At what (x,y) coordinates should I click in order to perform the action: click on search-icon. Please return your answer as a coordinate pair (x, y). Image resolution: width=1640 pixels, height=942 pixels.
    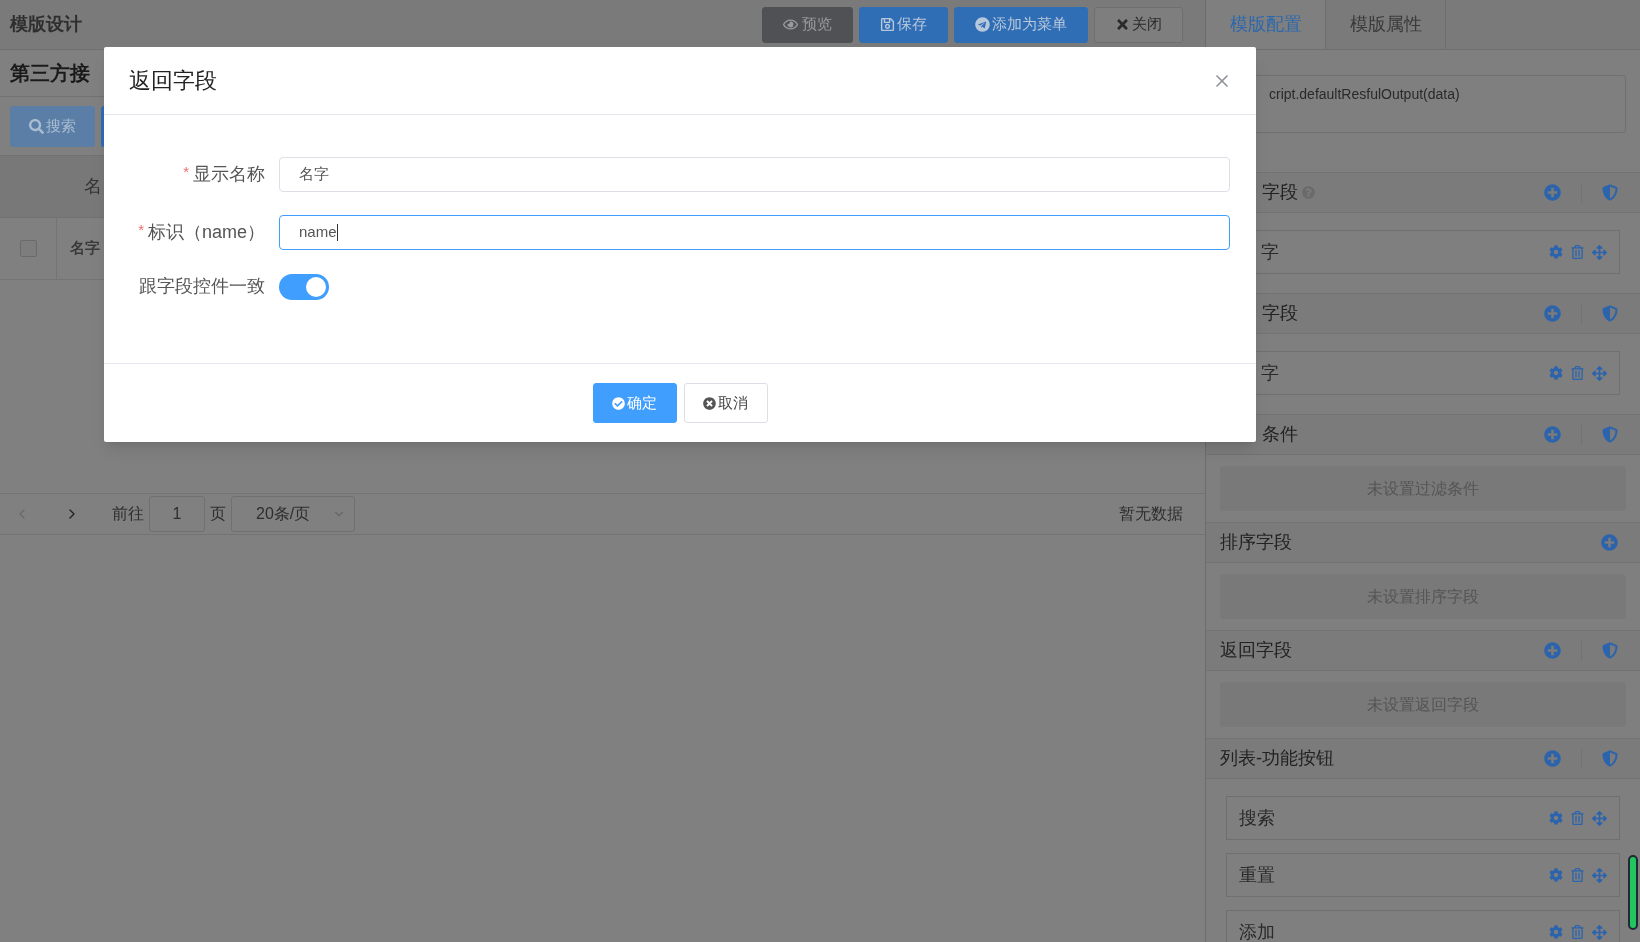
    Looking at the image, I should click on (36, 126).